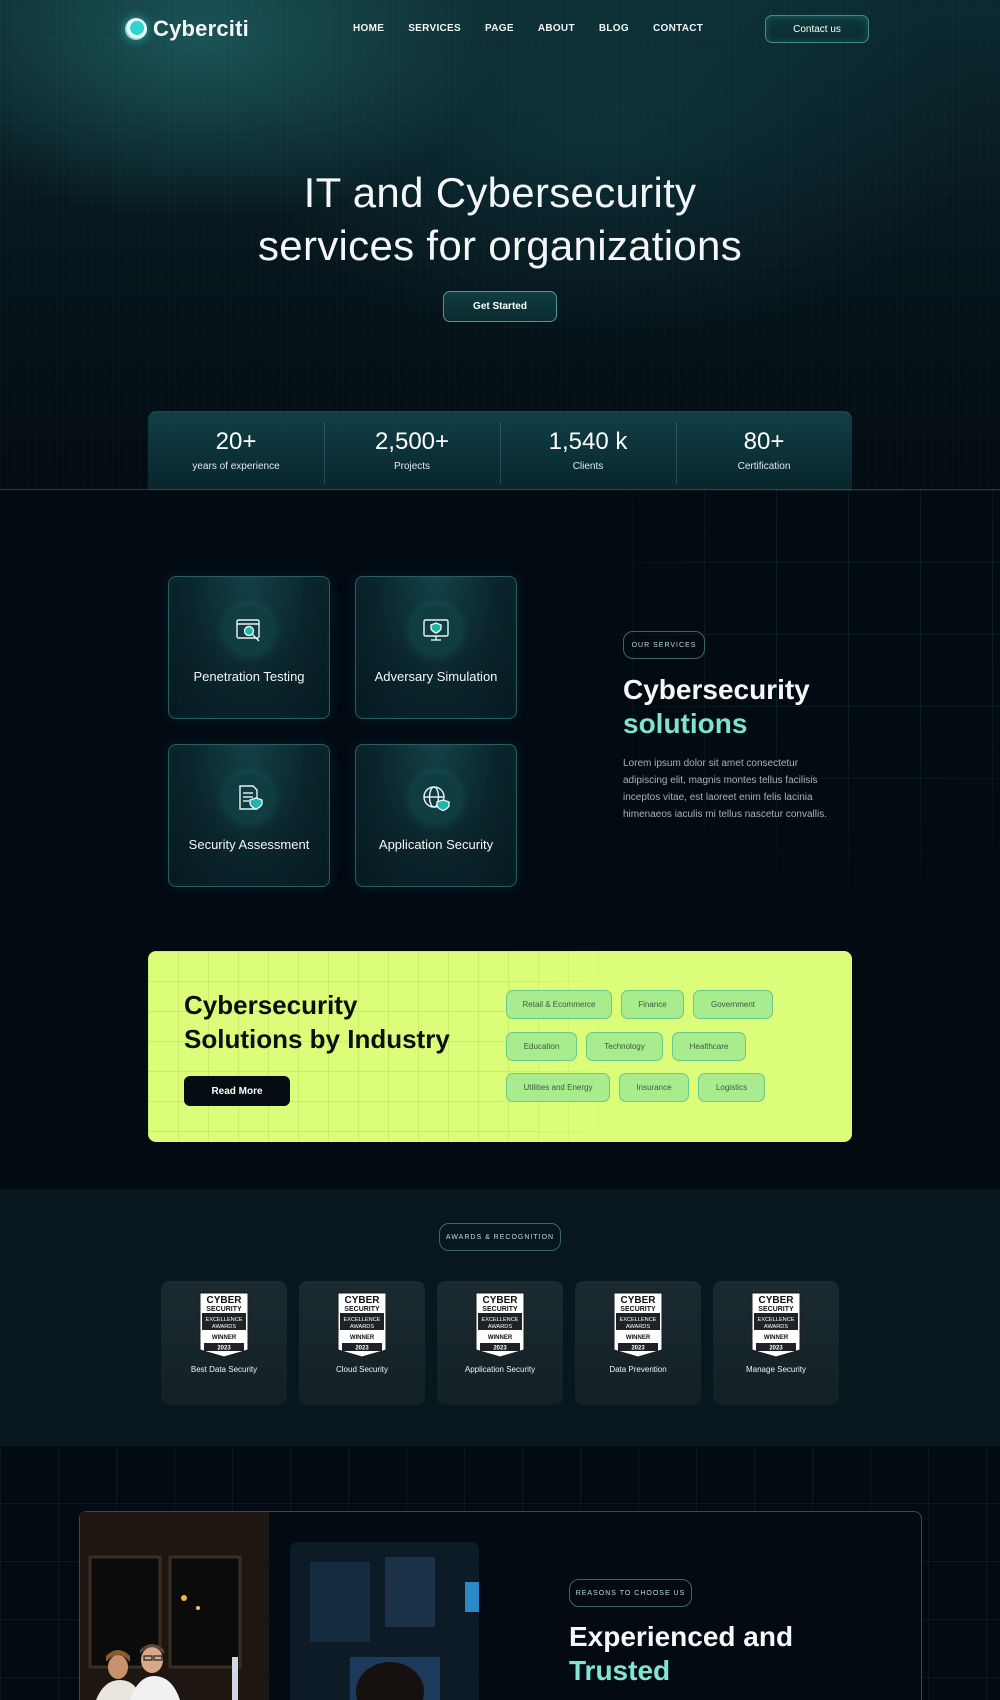  What do you see at coordinates (236, 466) in the screenshot?
I see `stat-label: years of experience` at bounding box center [236, 466].